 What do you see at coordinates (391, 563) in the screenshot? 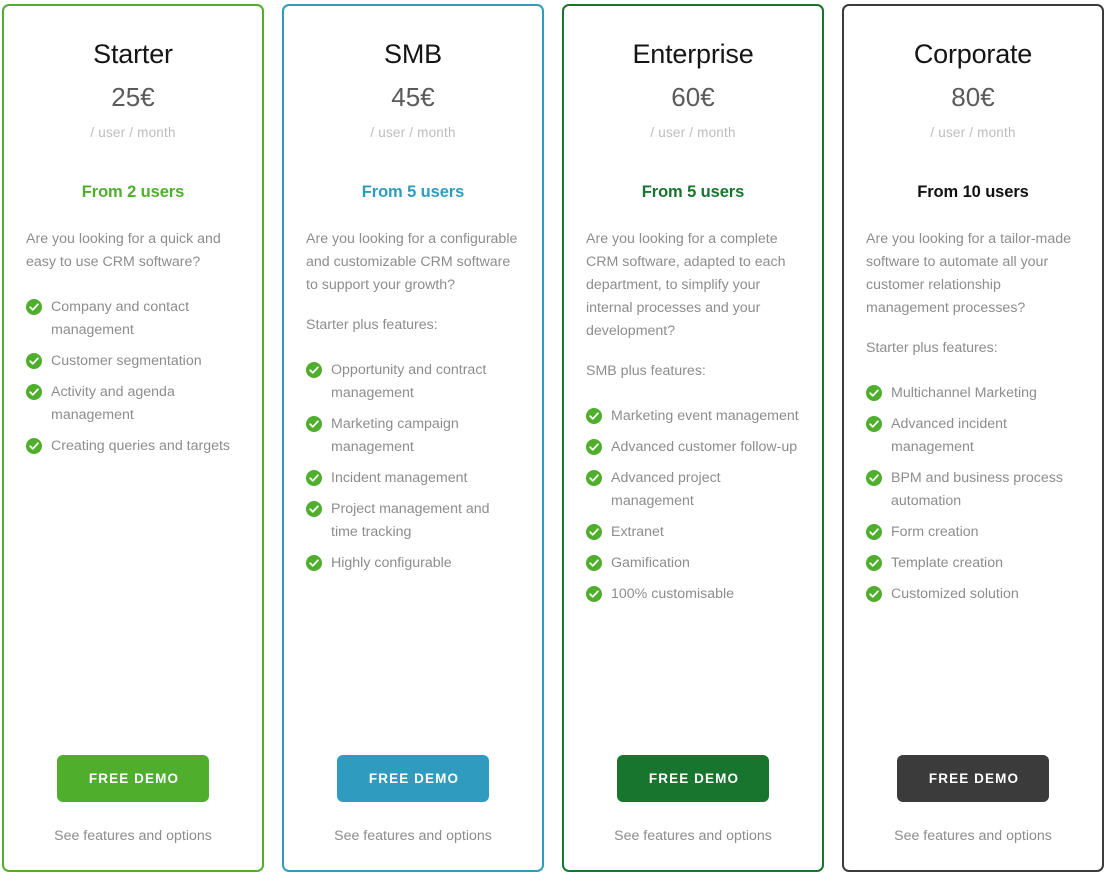
I see `feature-label: Highly configurable` at bounding box center [391, 563].